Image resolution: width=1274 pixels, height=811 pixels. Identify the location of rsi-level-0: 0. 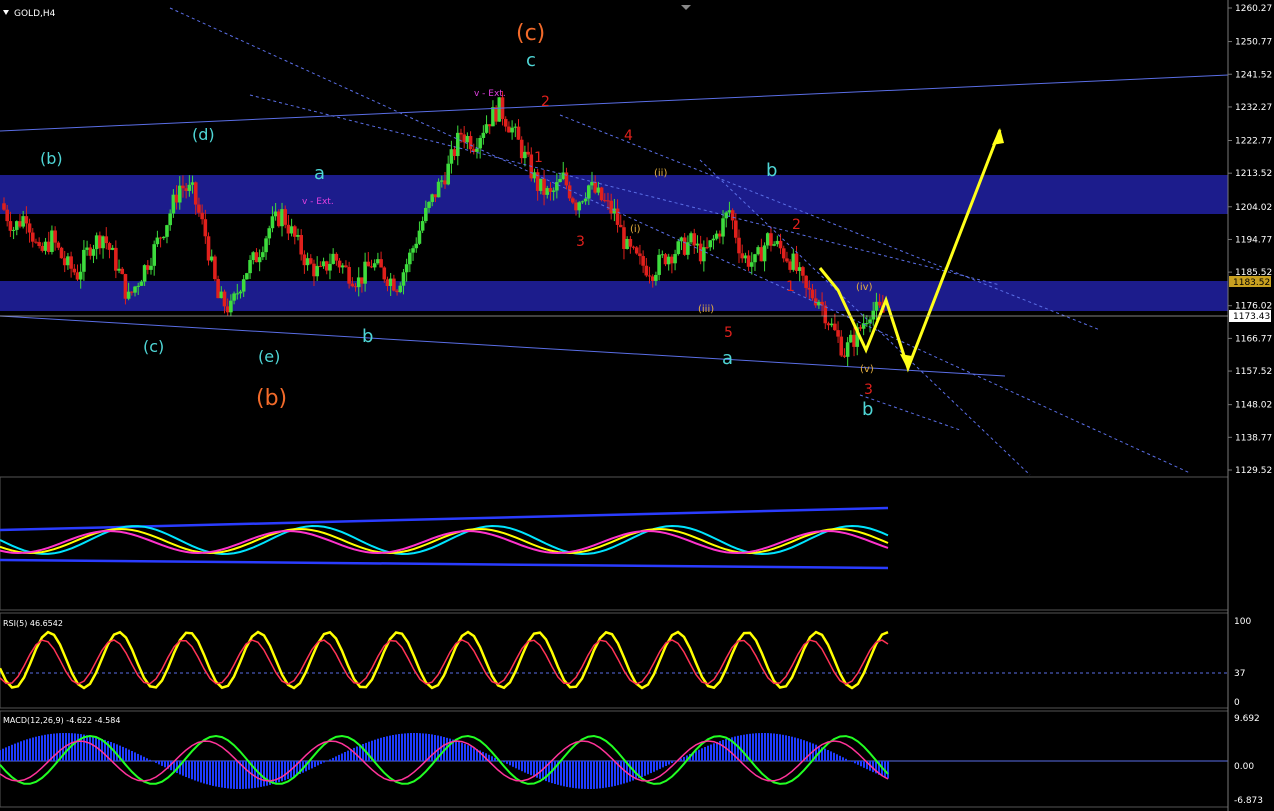
(1237, 703).